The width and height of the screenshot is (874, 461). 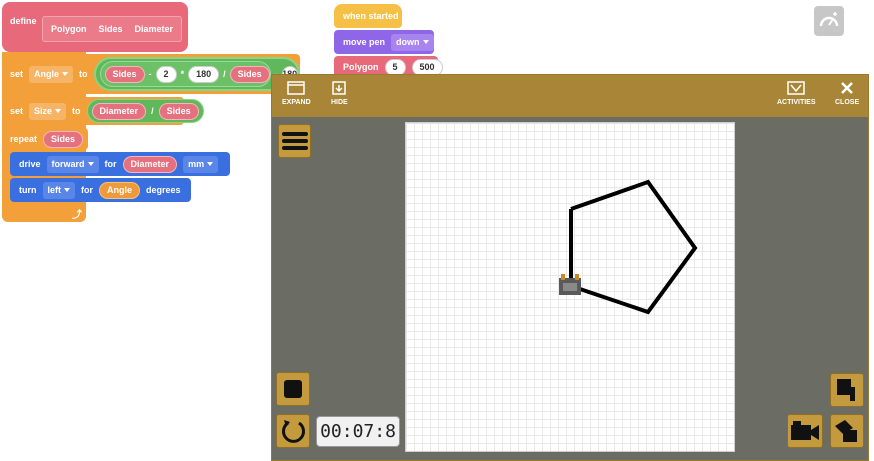 I want to click on activities-button: ACTIVITIES, so click(x=796, y=93).